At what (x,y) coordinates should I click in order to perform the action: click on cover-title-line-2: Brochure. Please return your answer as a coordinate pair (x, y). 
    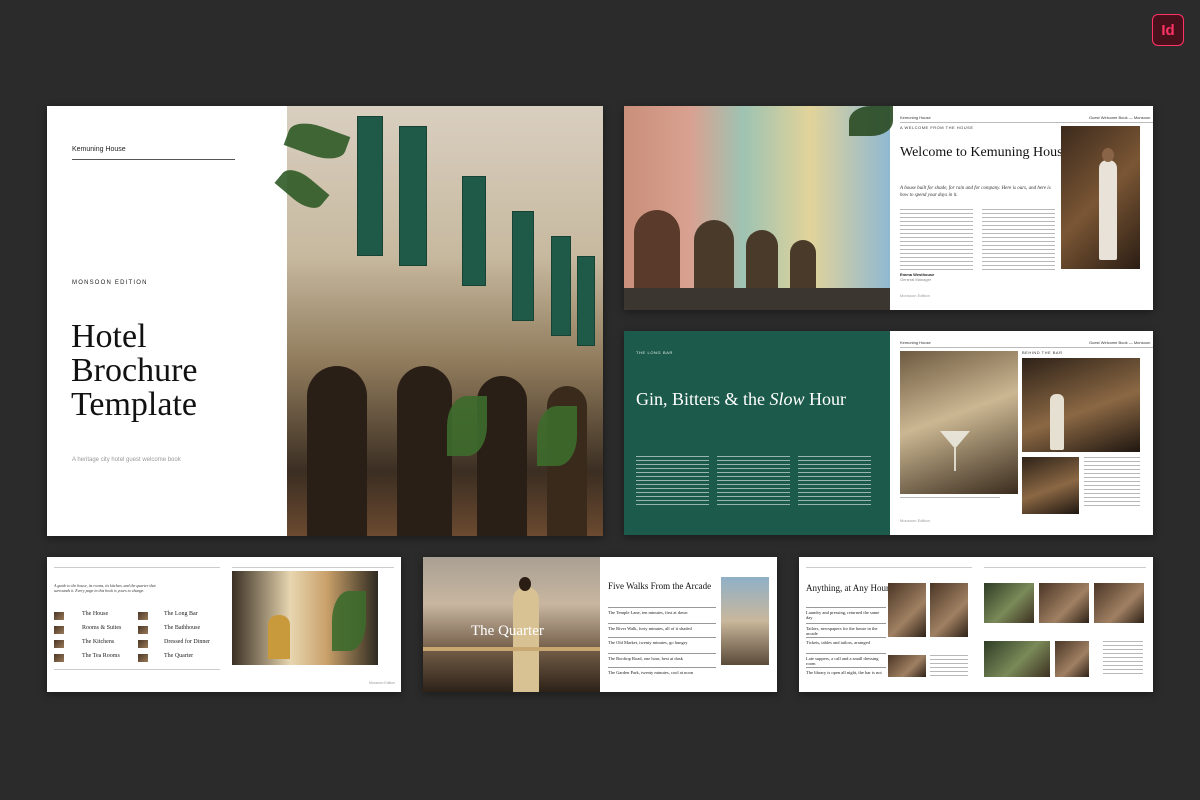
    Looking at the image, I should click on (134, 370).